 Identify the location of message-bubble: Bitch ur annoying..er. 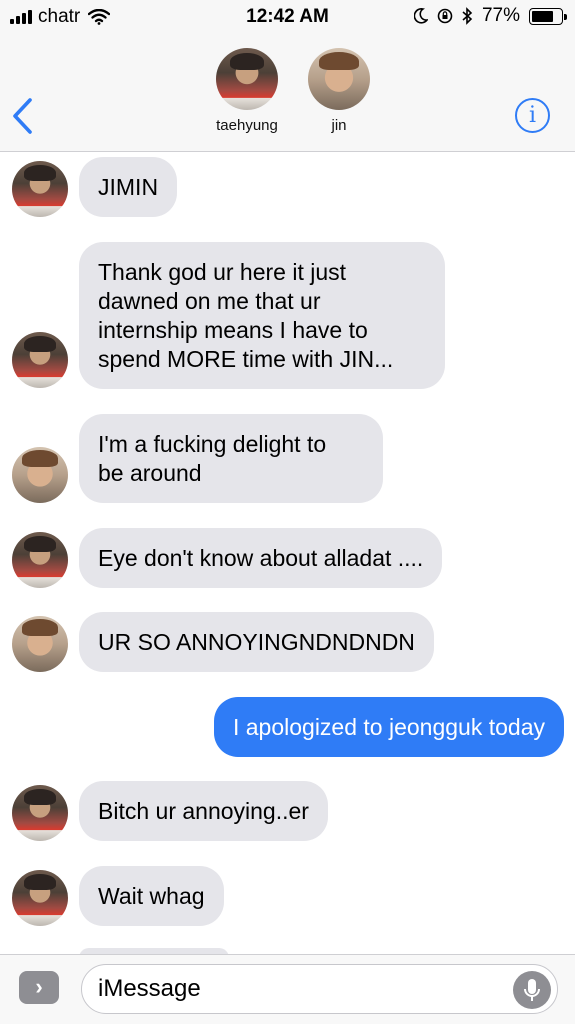
(203, 811).